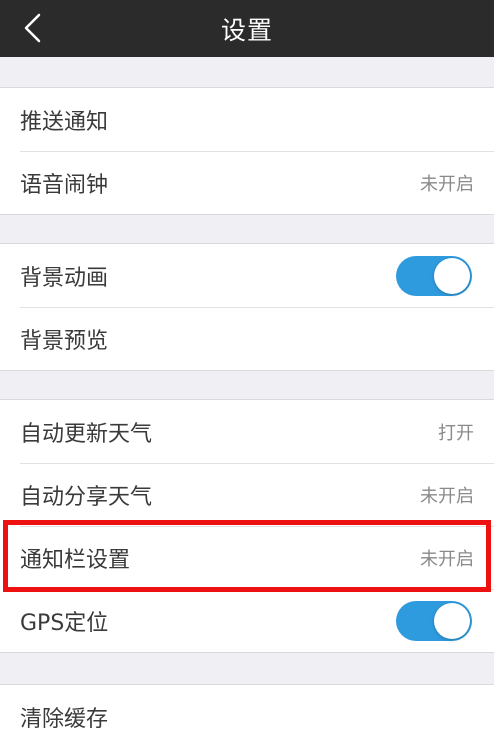 Image resolution: width=494 pixels, height=747 pixels. I want to click on setting-row-auto-share-weather: 自动分享天气 未开启, so click(247, 494).